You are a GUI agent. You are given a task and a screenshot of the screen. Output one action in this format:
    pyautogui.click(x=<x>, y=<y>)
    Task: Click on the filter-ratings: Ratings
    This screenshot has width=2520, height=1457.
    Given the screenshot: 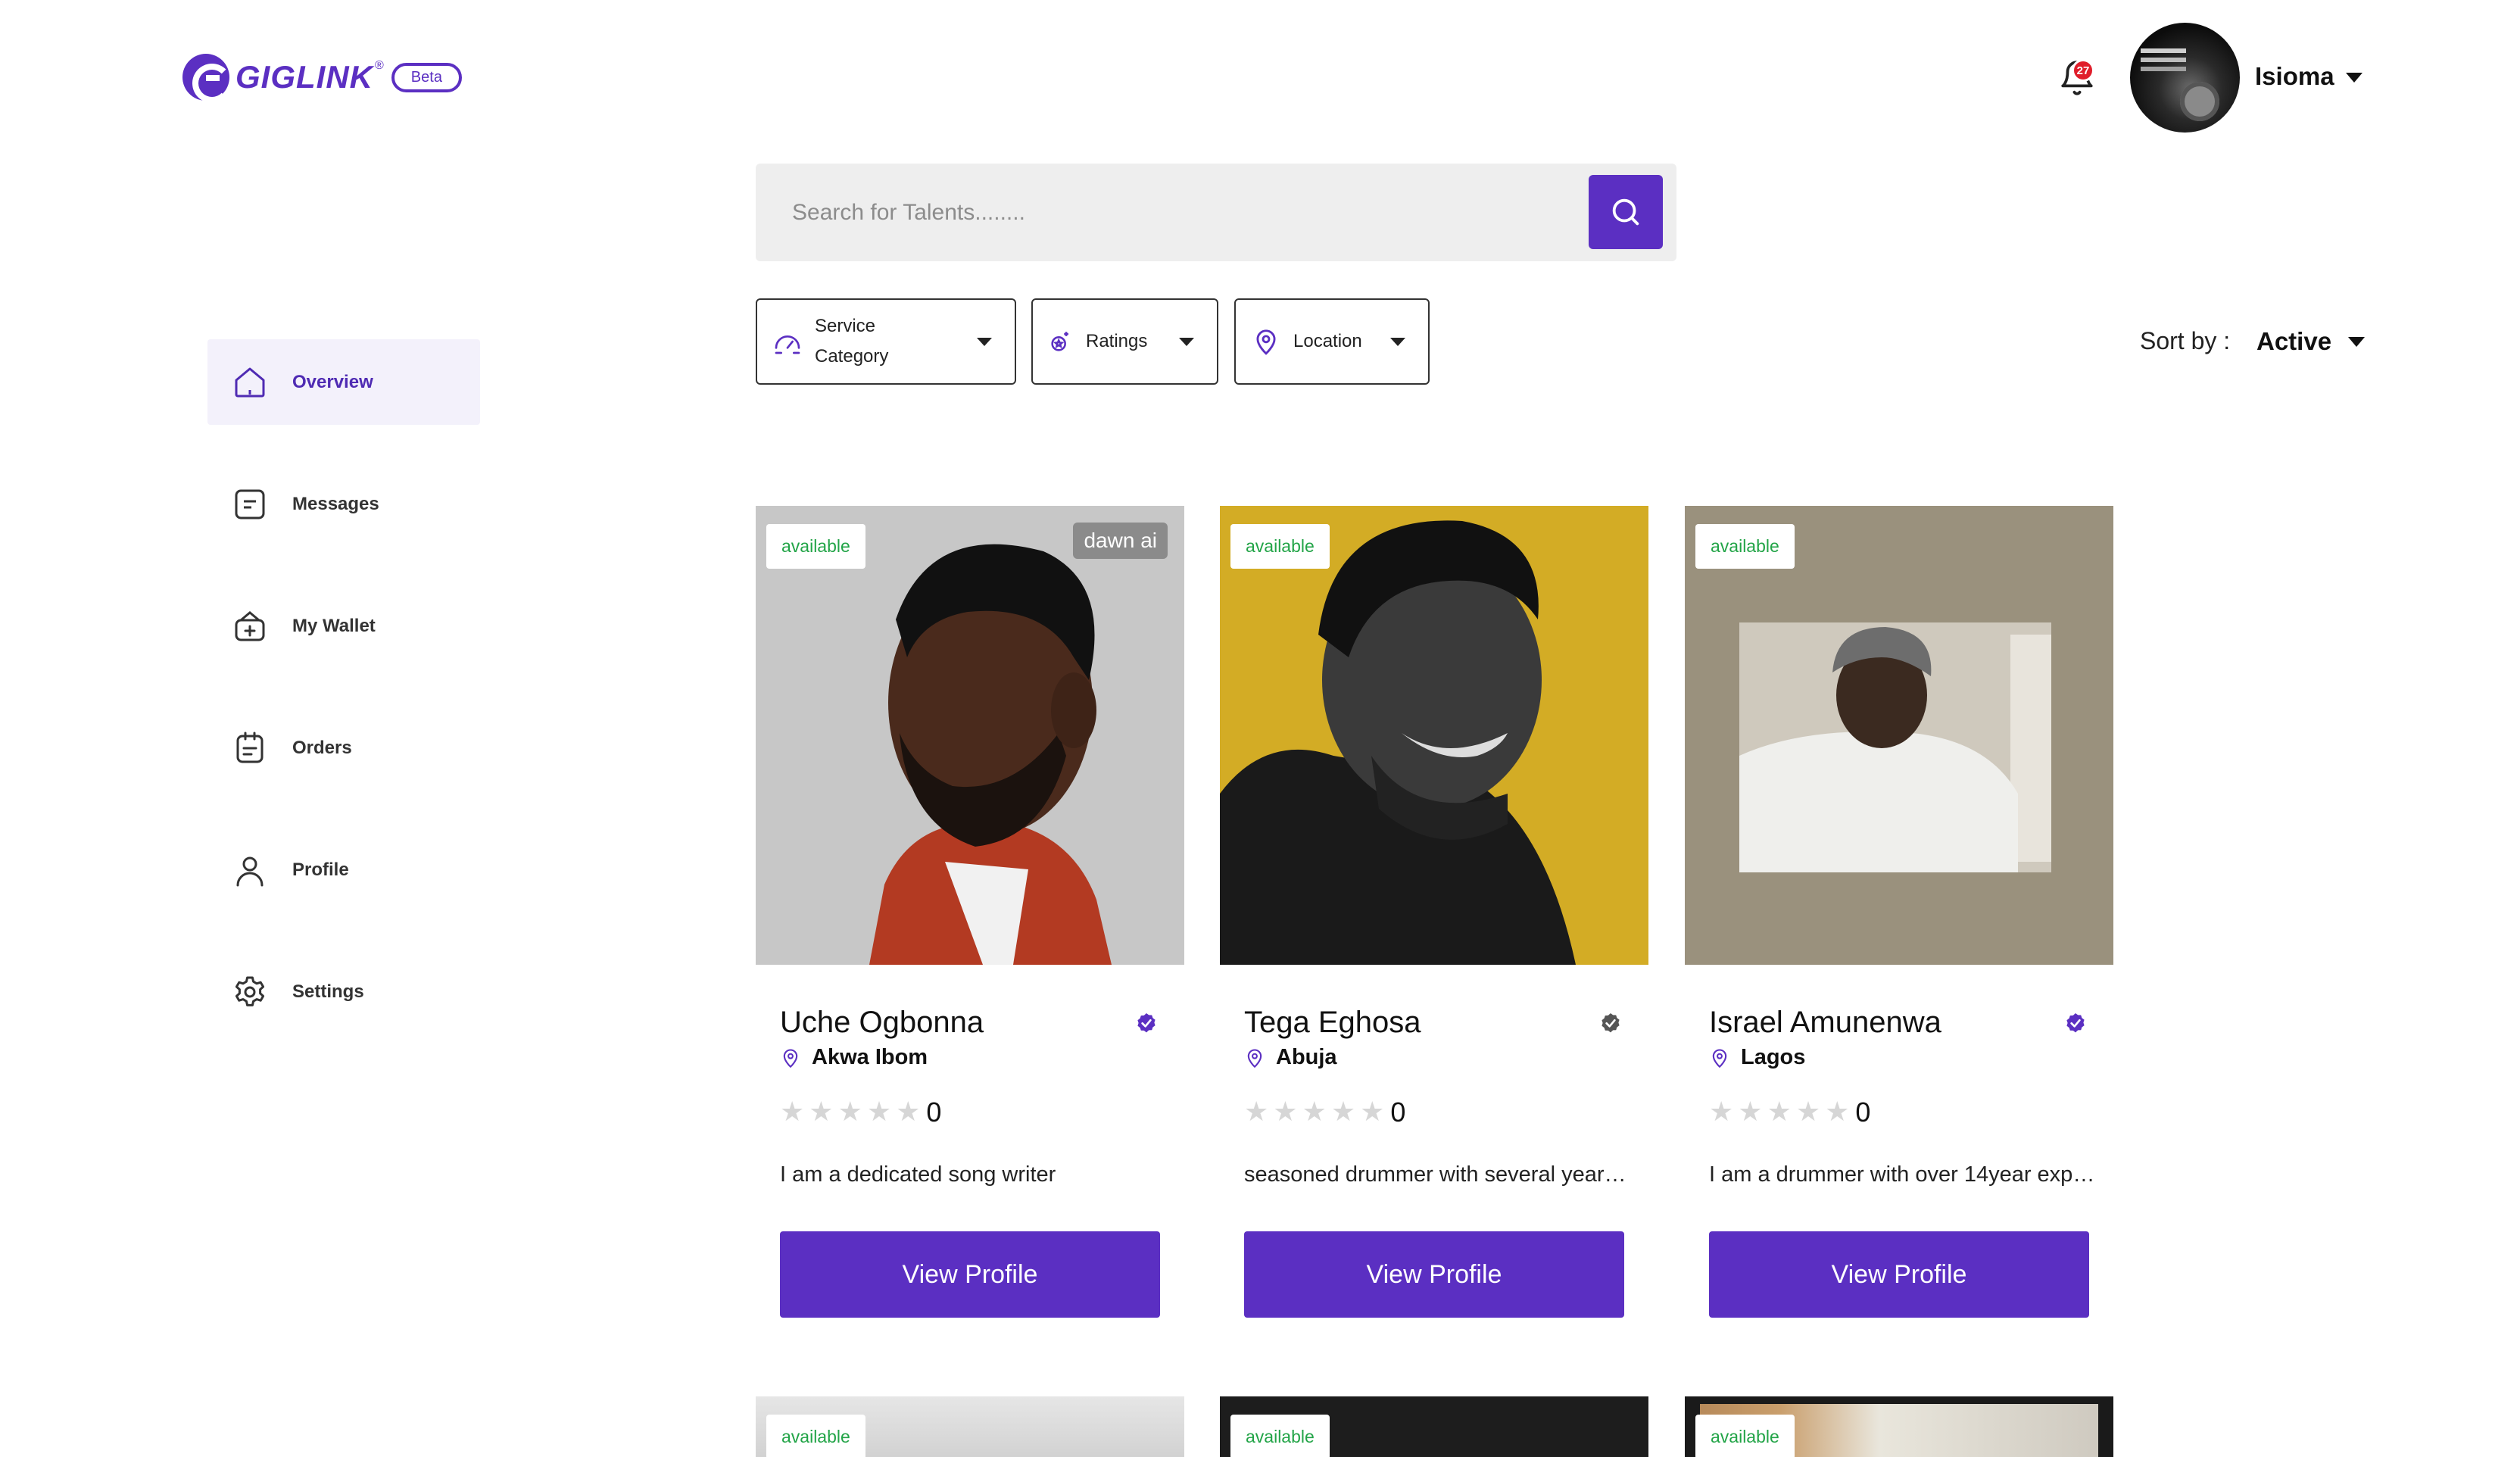 What is the action you would take?
    pyautogui.click(x=1124, y=341)
    